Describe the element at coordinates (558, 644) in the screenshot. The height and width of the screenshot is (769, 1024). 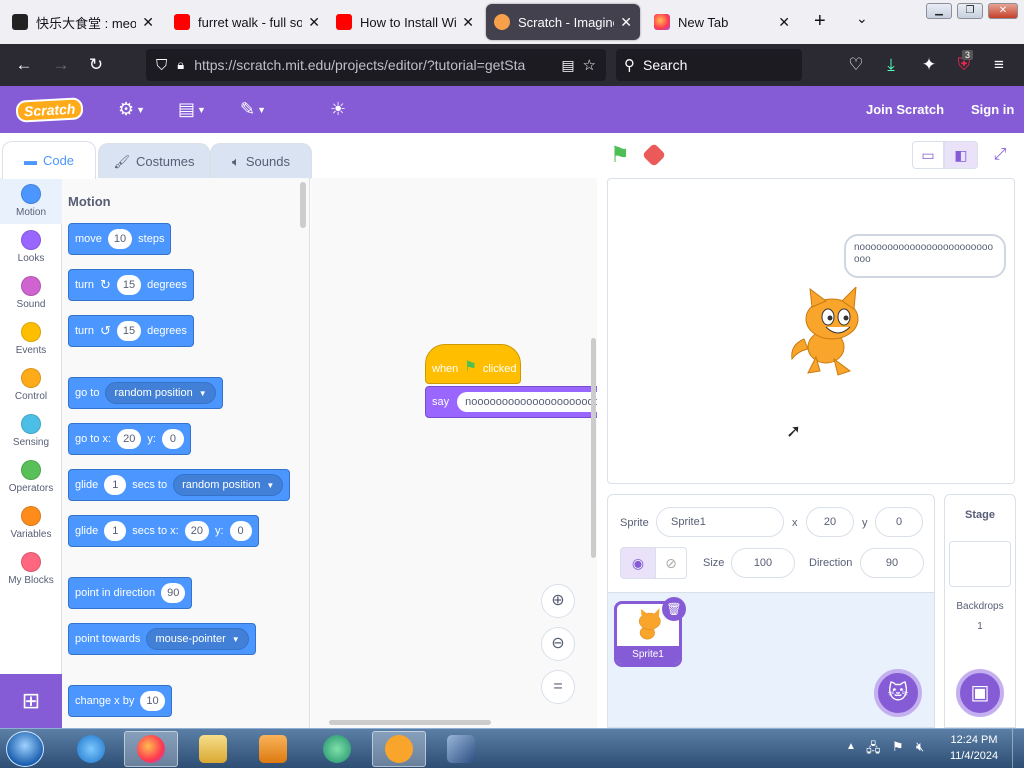
I see `zoom-out-icon: ⊖` at that location.